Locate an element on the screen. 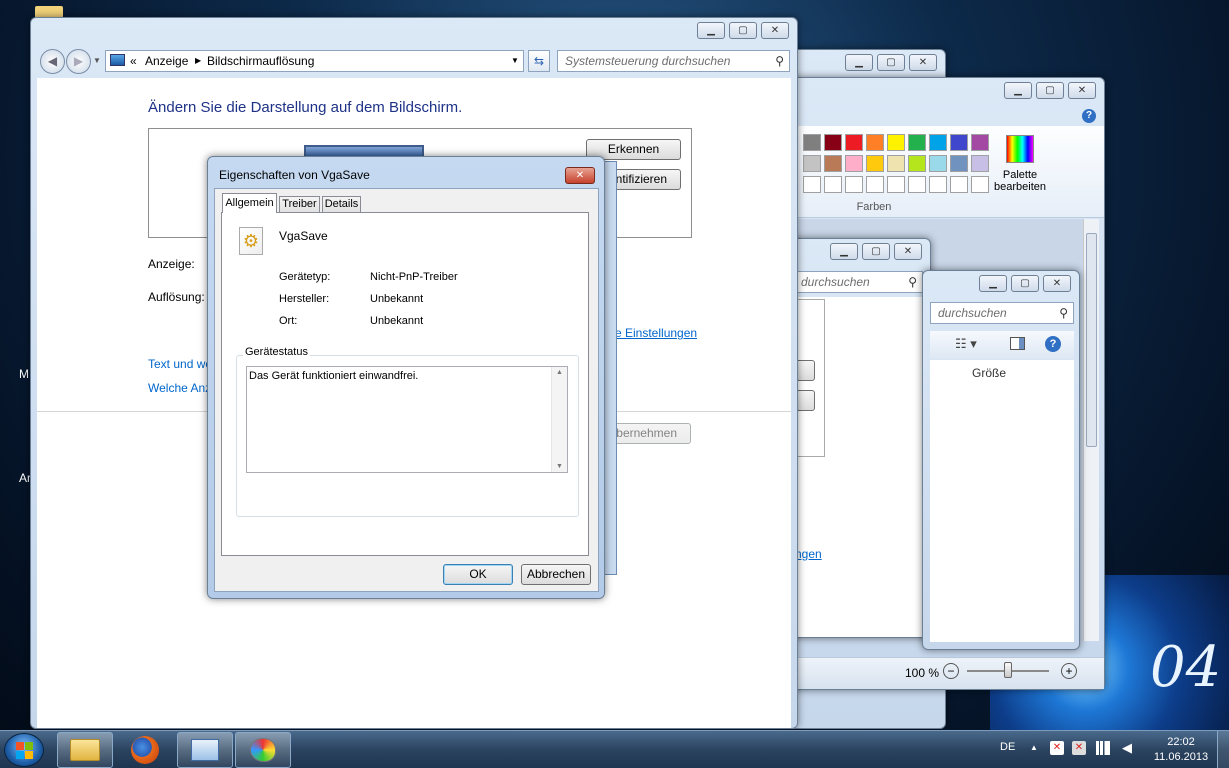 This screenshot has width=1229, height=768. forward-button: ▶ is located at coordinates (78, 61).